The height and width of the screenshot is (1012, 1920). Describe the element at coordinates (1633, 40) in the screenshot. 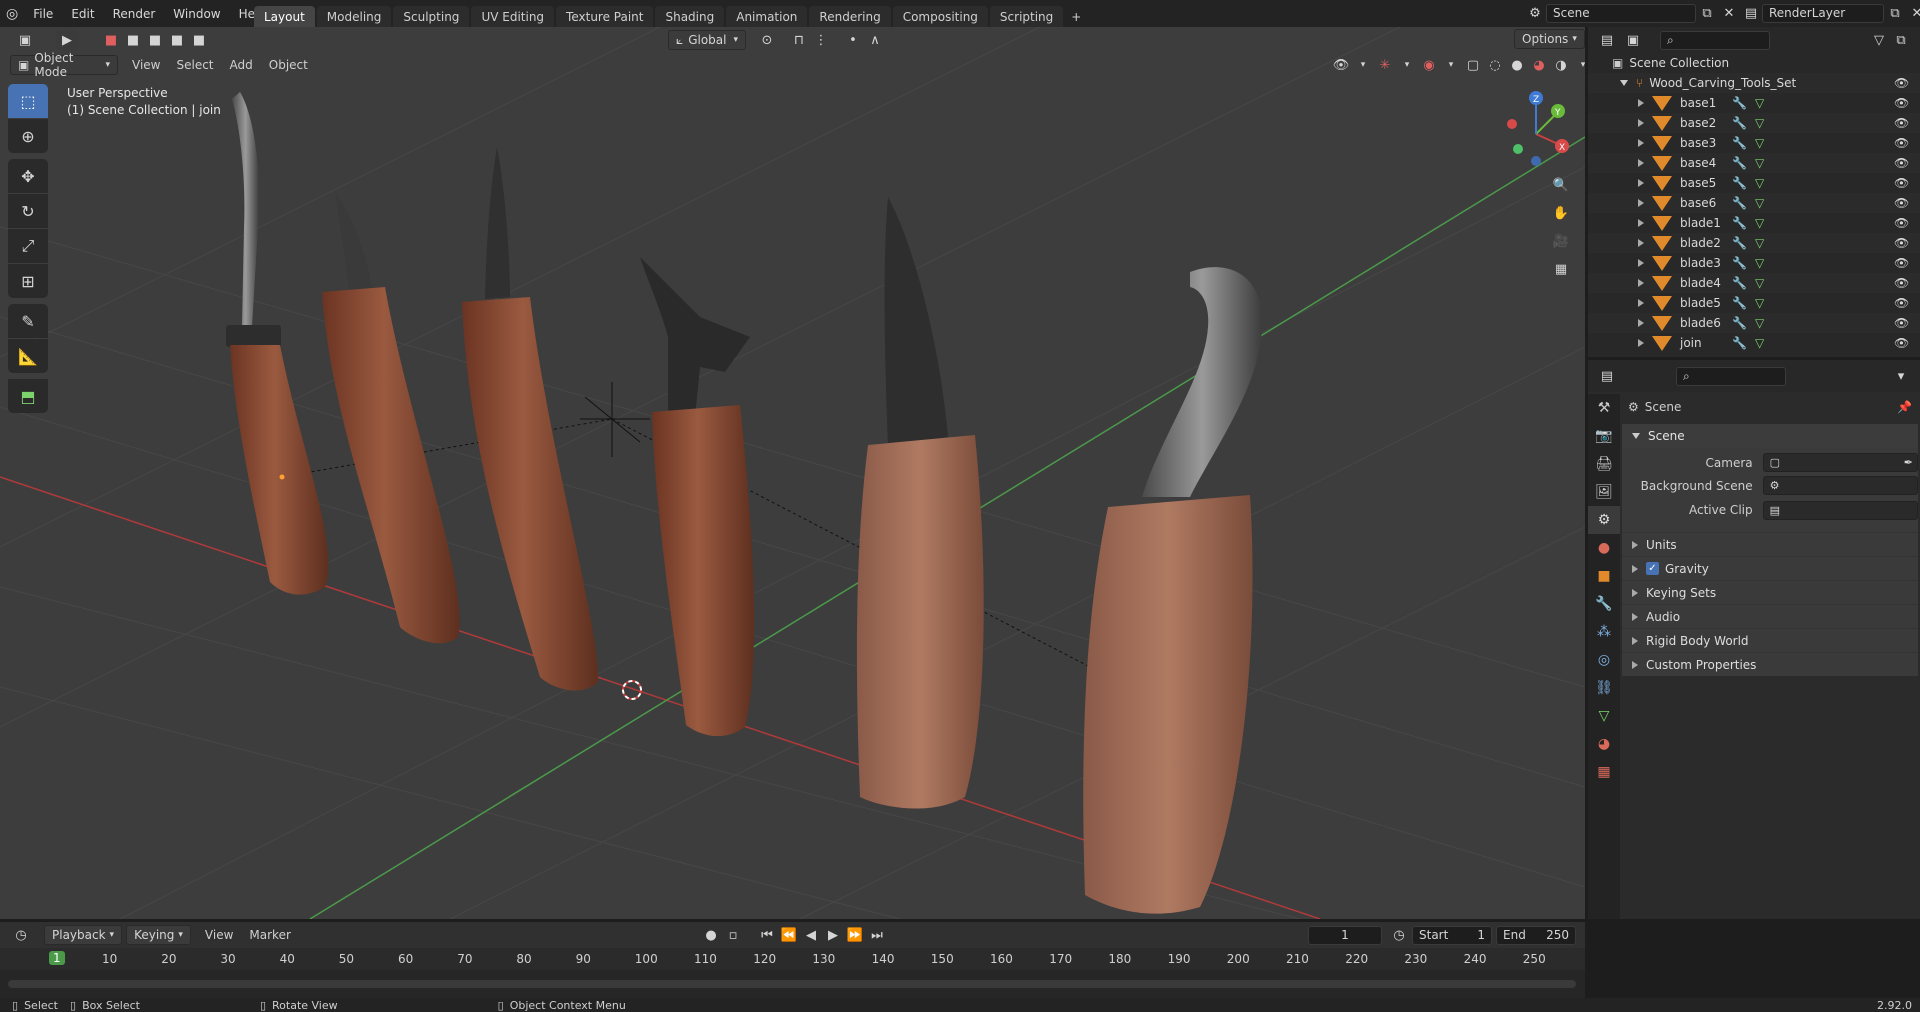

I see `display-mode-icon: ▣` at that location.